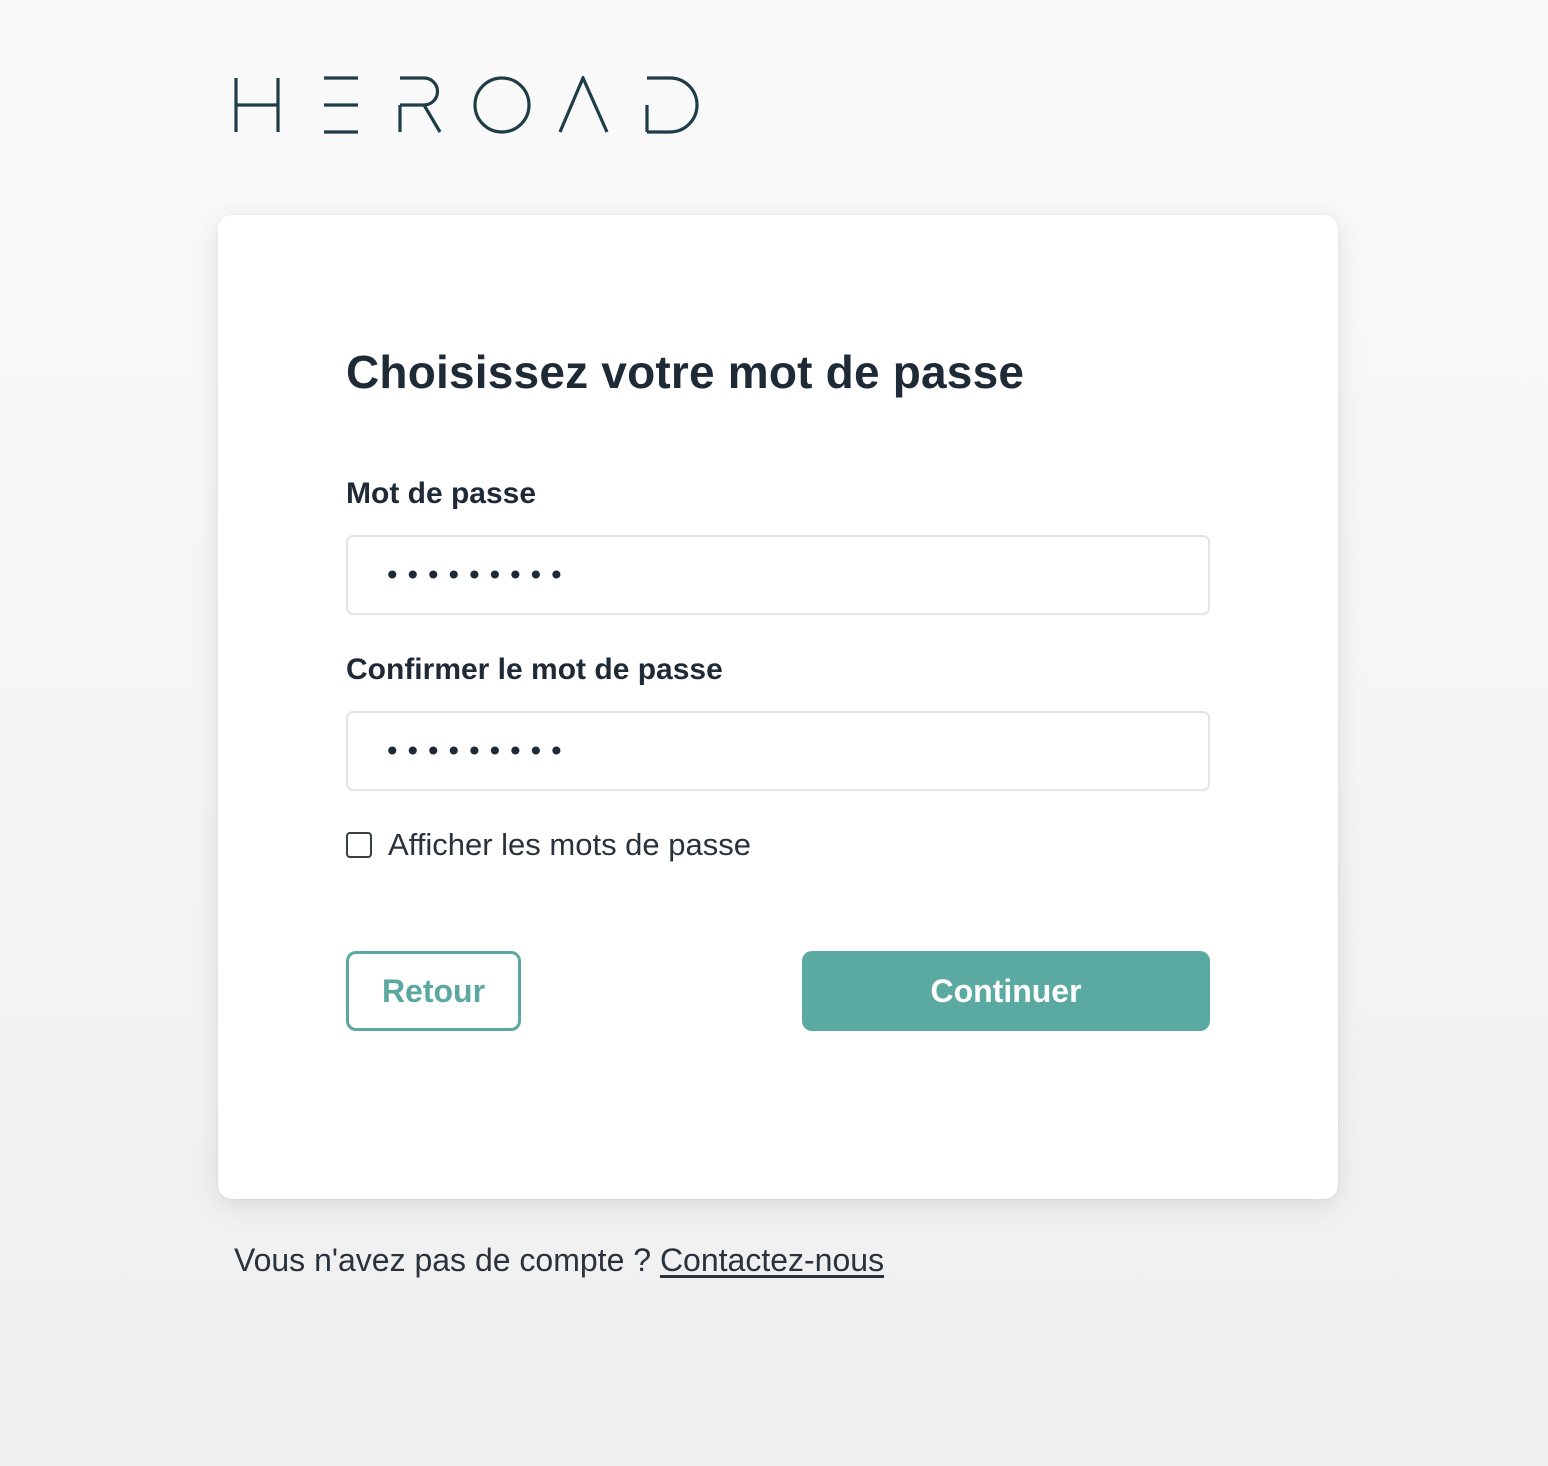 Image resolution: width=1548 pixels, height=1466 pixels. I want to click on password-input, so click(796, 575).